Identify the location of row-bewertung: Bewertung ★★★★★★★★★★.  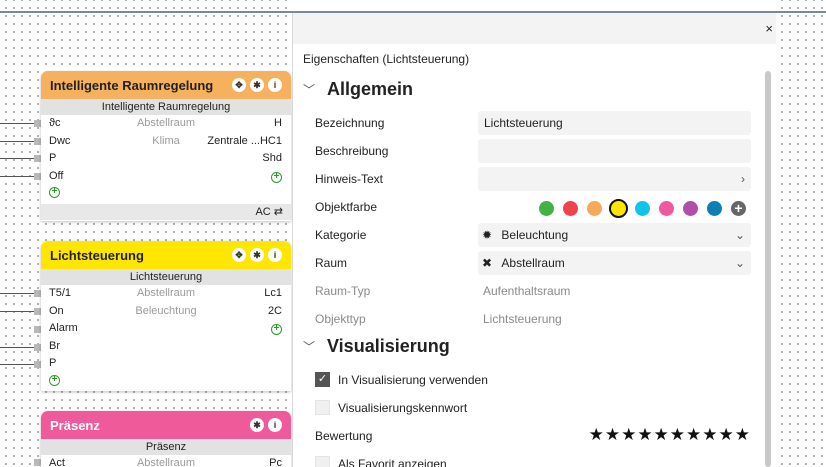
(533, 436).